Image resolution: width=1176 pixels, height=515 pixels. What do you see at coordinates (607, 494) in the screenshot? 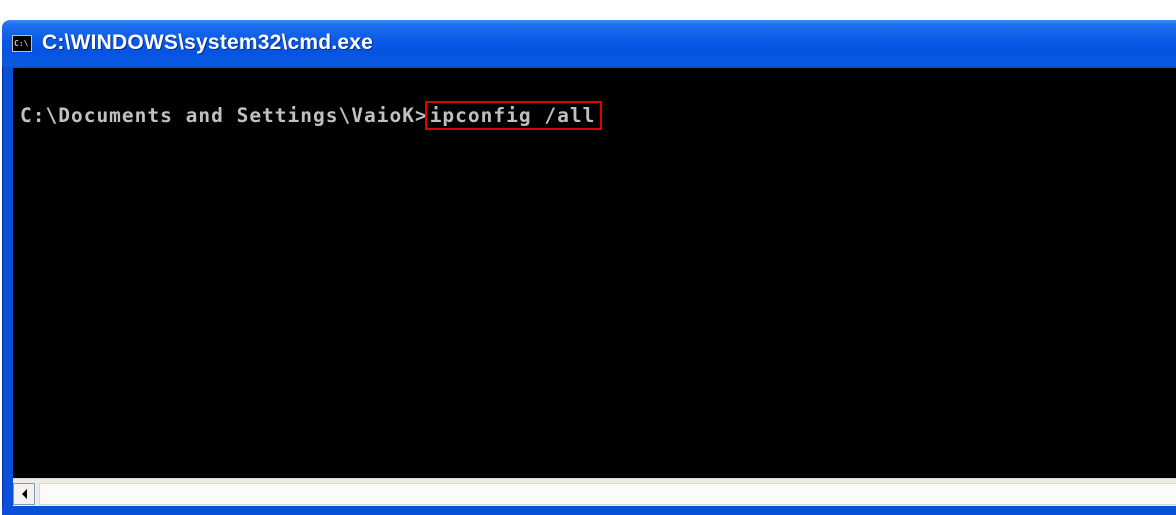
I see `scrollbar-thumb` at bounding box center [607, 494].